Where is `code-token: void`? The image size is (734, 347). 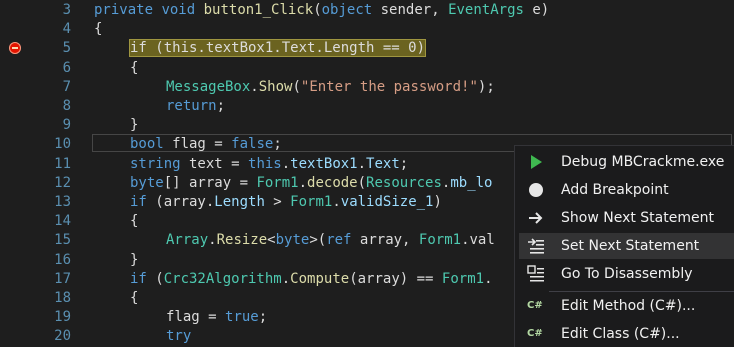 code-token: void is located at coordinates (178, 10).